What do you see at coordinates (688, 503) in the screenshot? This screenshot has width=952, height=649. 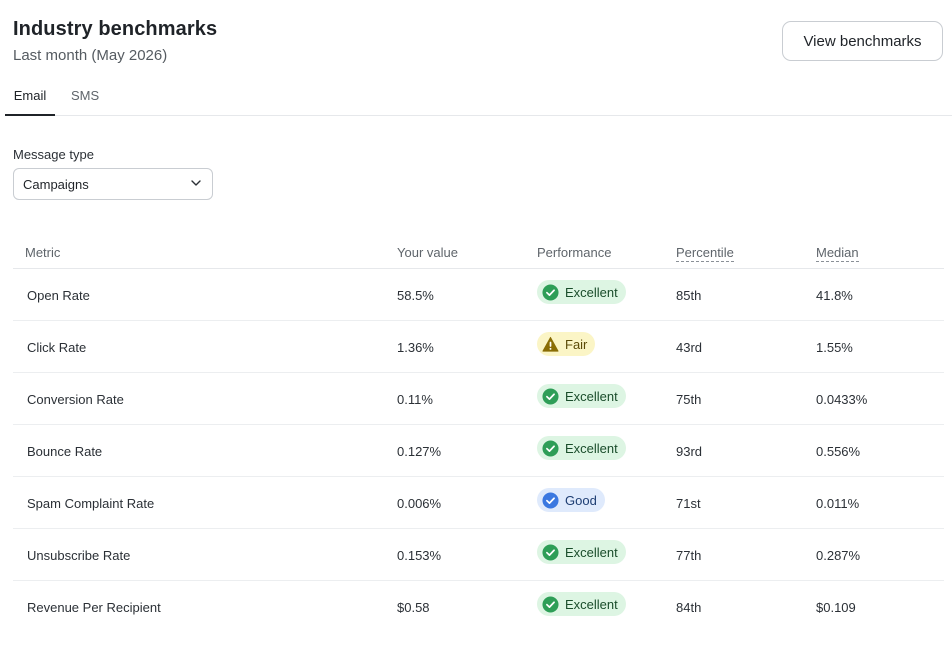 I see `percentile-value: 71st` at bounding box center [688, 503].